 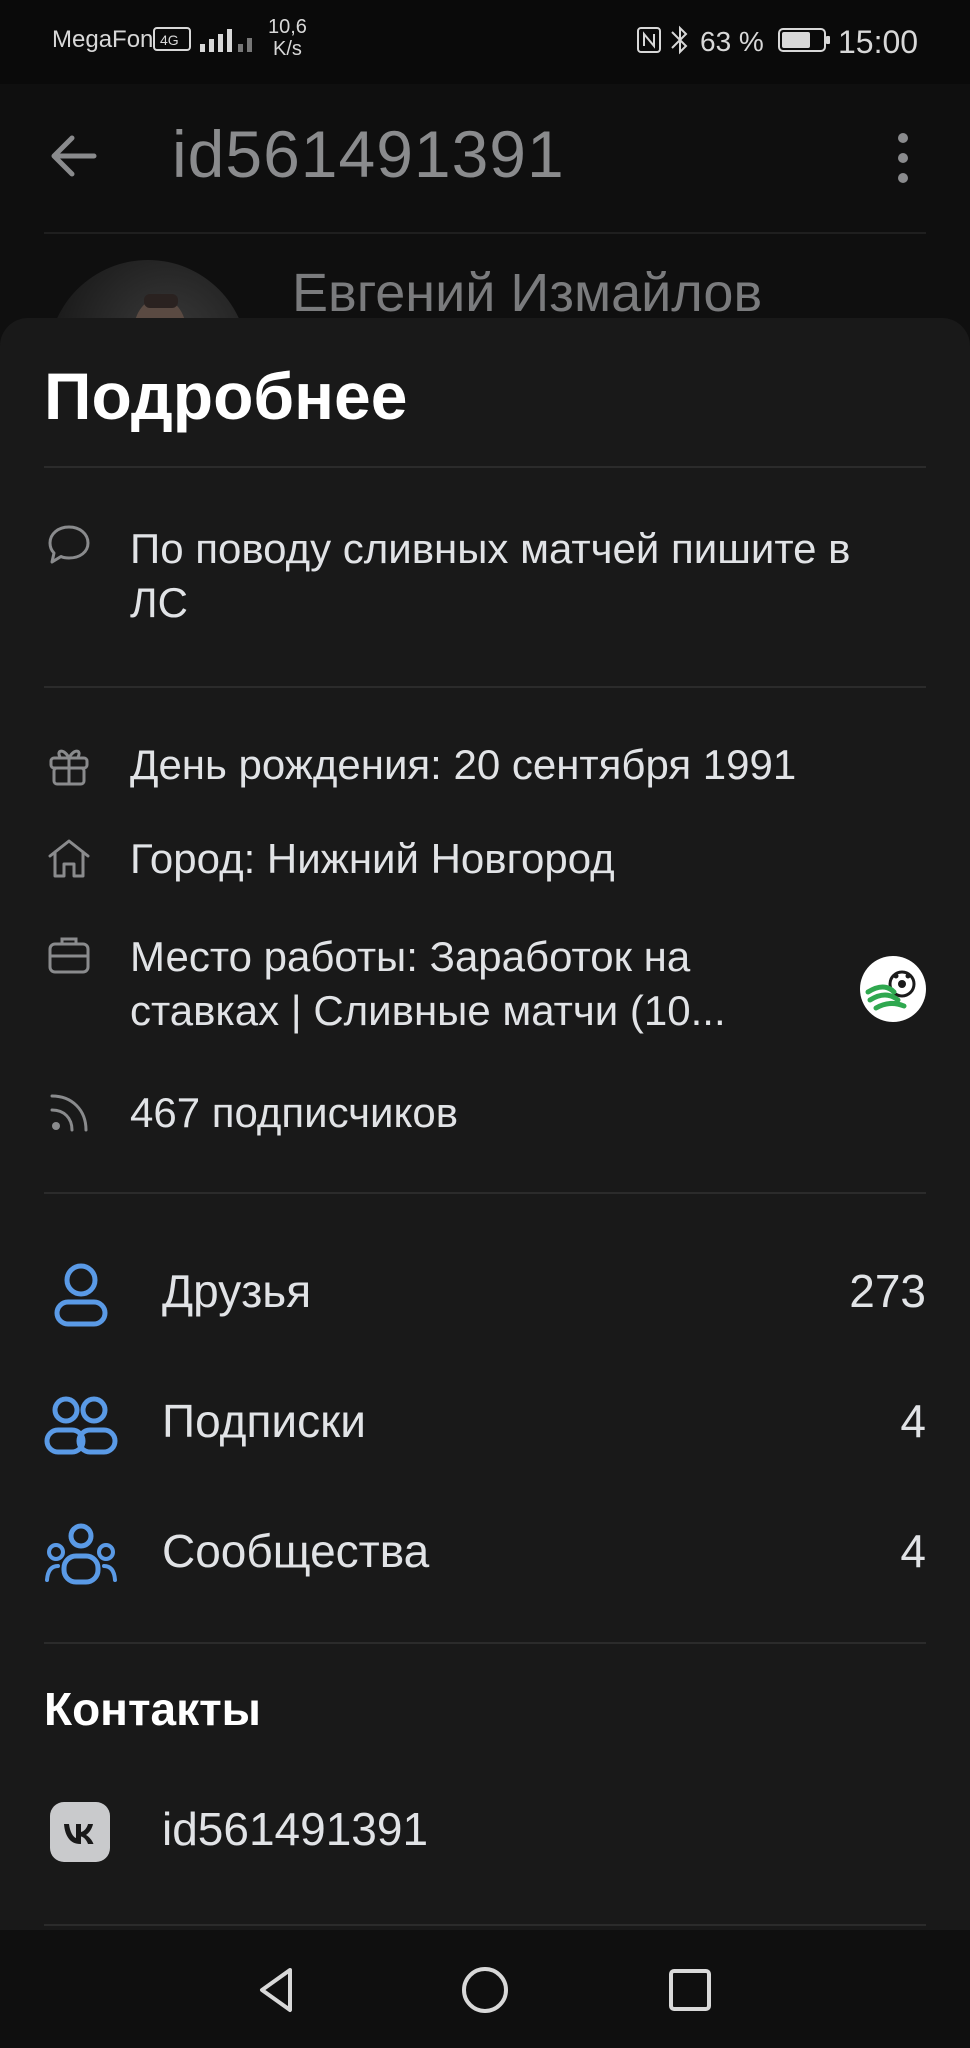 I want to click on nav-back-icon, so click(x=278, y=1990).